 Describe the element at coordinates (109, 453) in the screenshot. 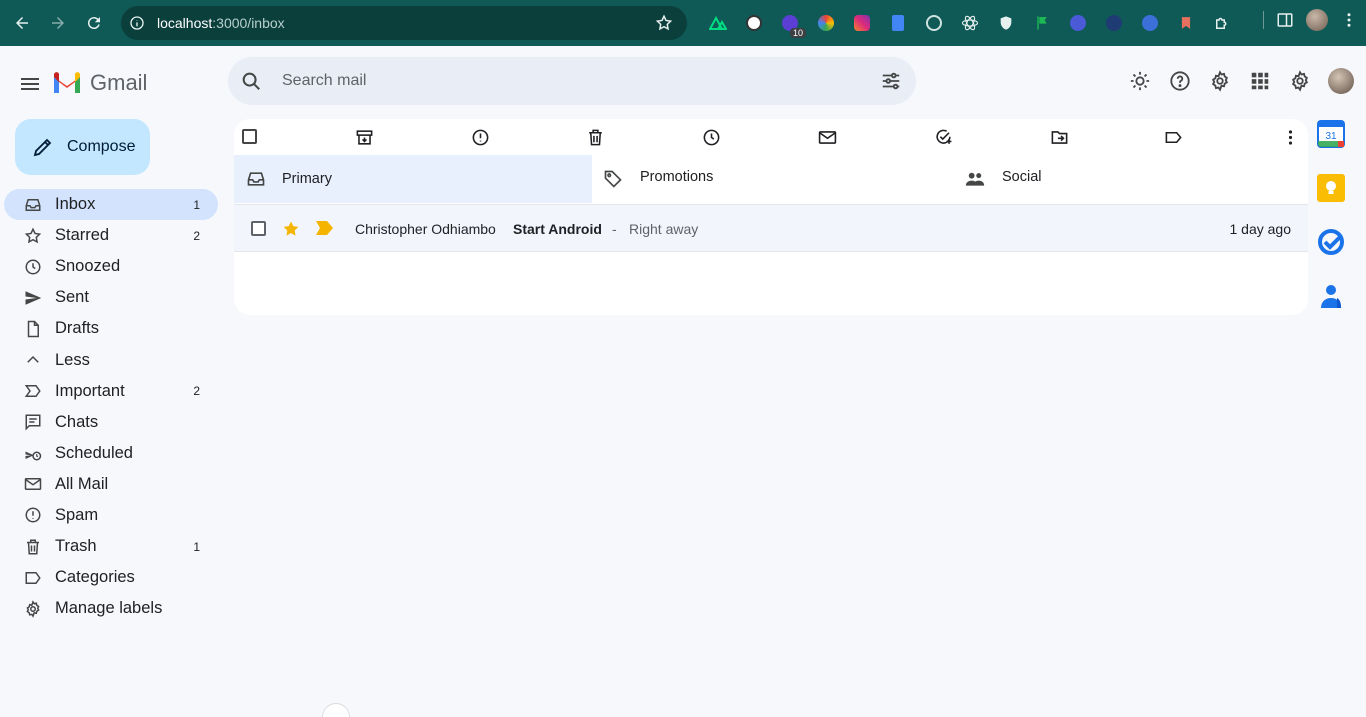

I see `sidebar-item-scheduled: Scheduled` at that location.